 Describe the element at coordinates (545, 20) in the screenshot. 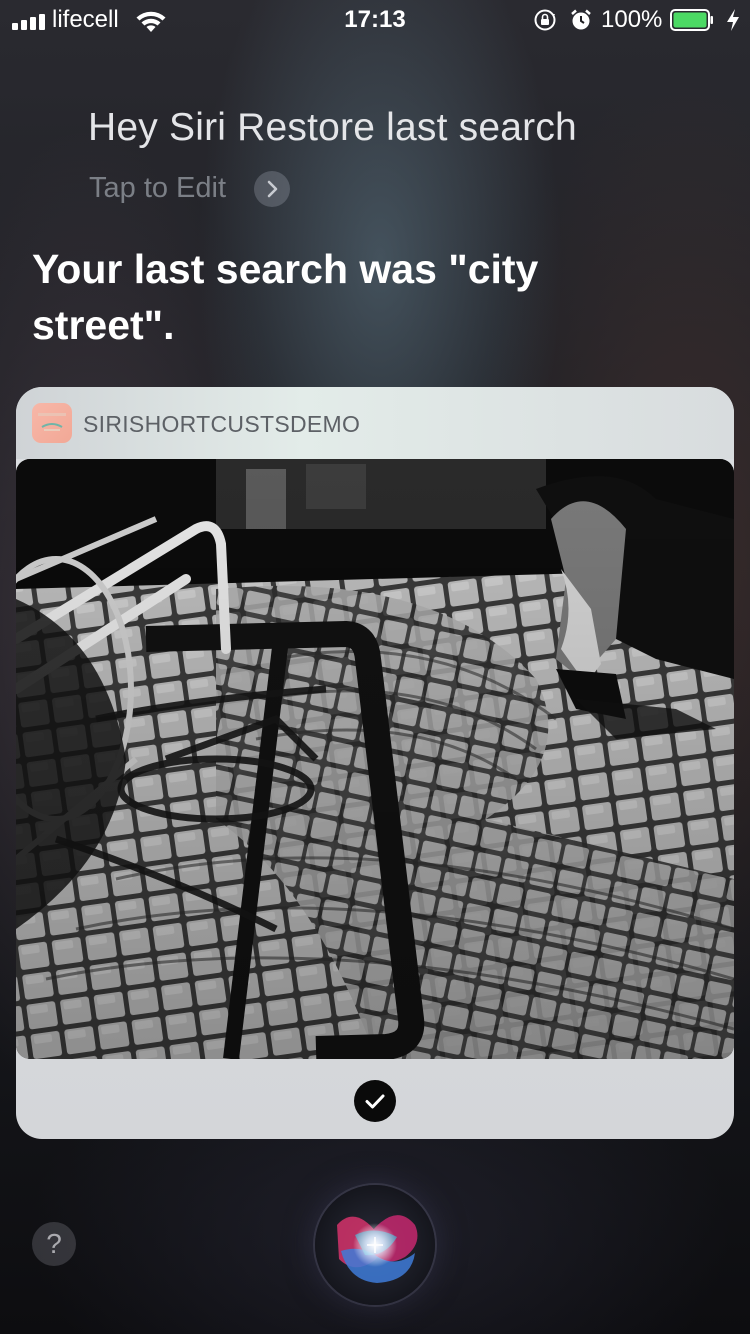

I see `rotation-lock-icon` at that location.